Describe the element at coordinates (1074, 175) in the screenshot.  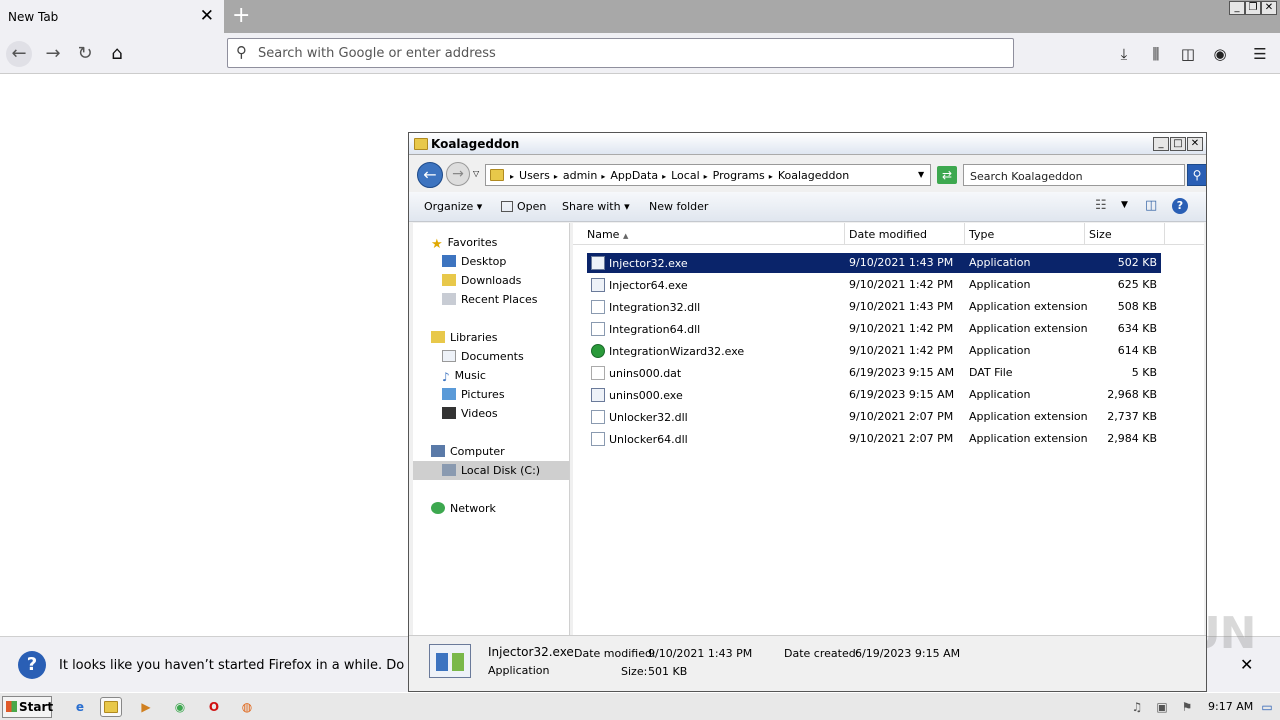
I see `search-input: Search Koalageddon` at that location.